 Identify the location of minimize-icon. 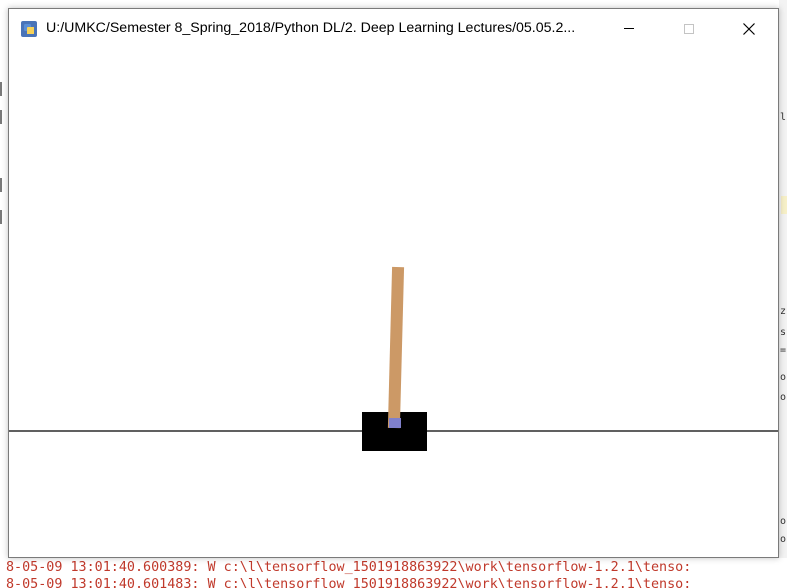
(629, 28).